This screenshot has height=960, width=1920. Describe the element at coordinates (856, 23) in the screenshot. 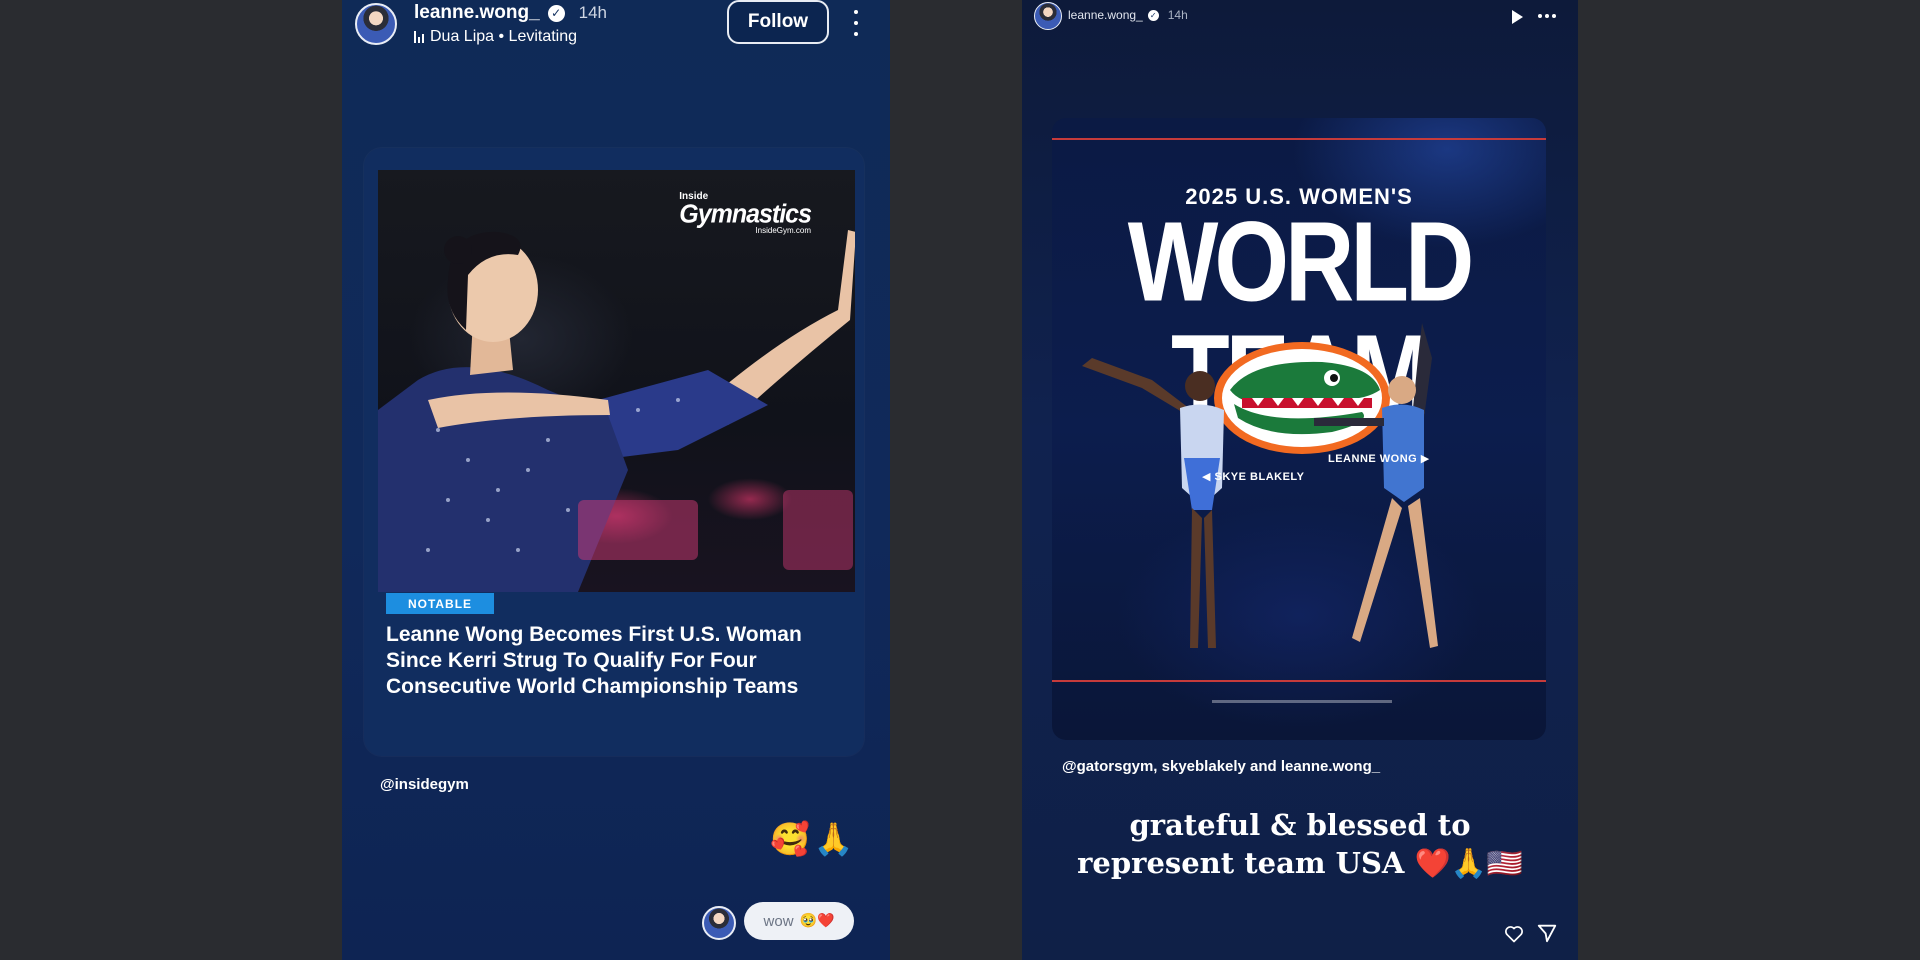

I see `kebab-menu-icon` at that location.